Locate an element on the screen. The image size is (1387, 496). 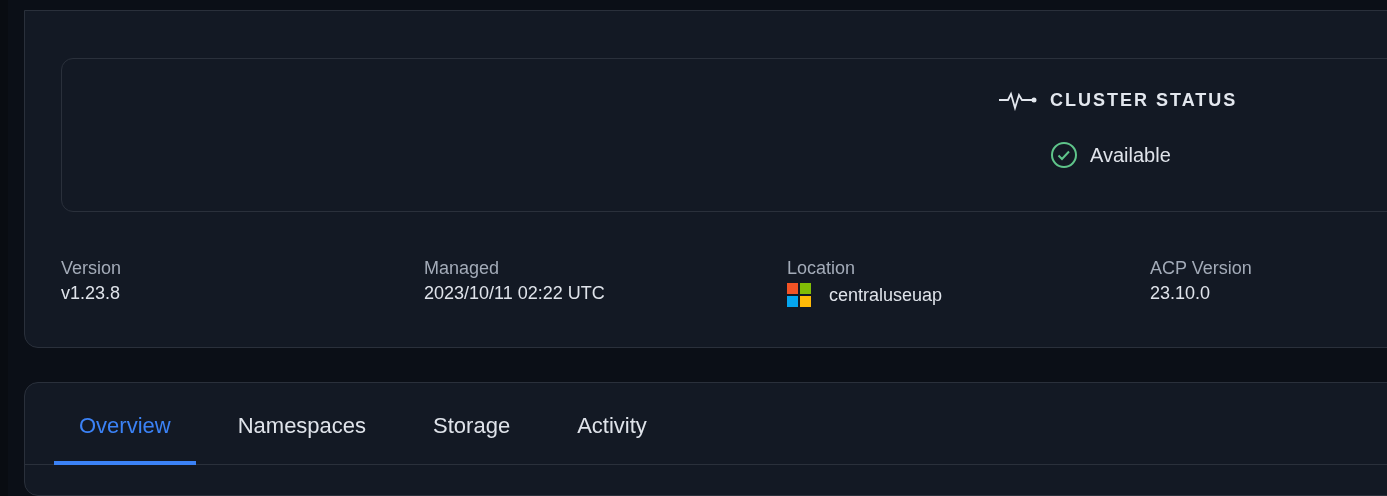
detail-label: Version is located at coordinates (92, 268).